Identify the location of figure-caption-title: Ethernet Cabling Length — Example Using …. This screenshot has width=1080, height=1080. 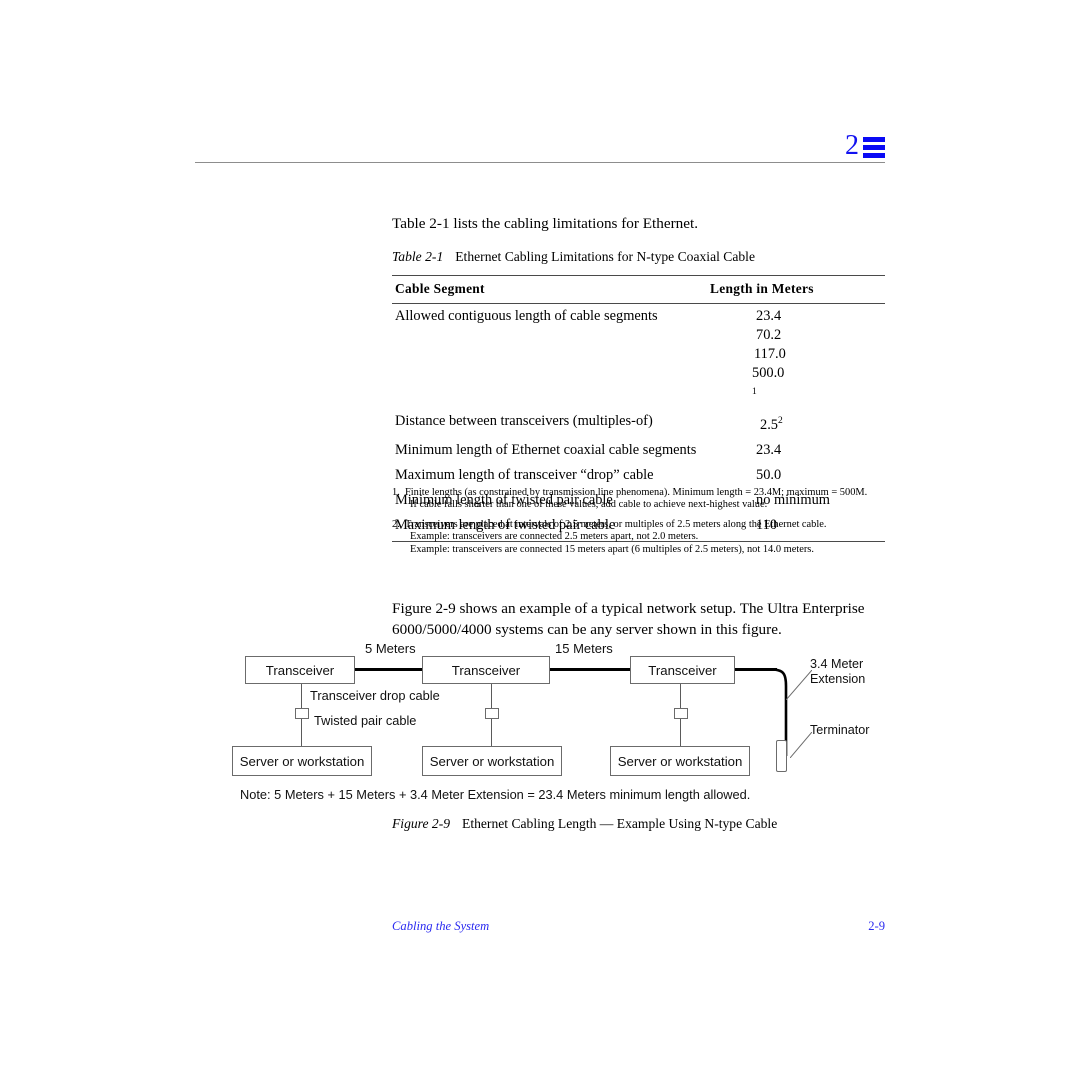
(620, 823).